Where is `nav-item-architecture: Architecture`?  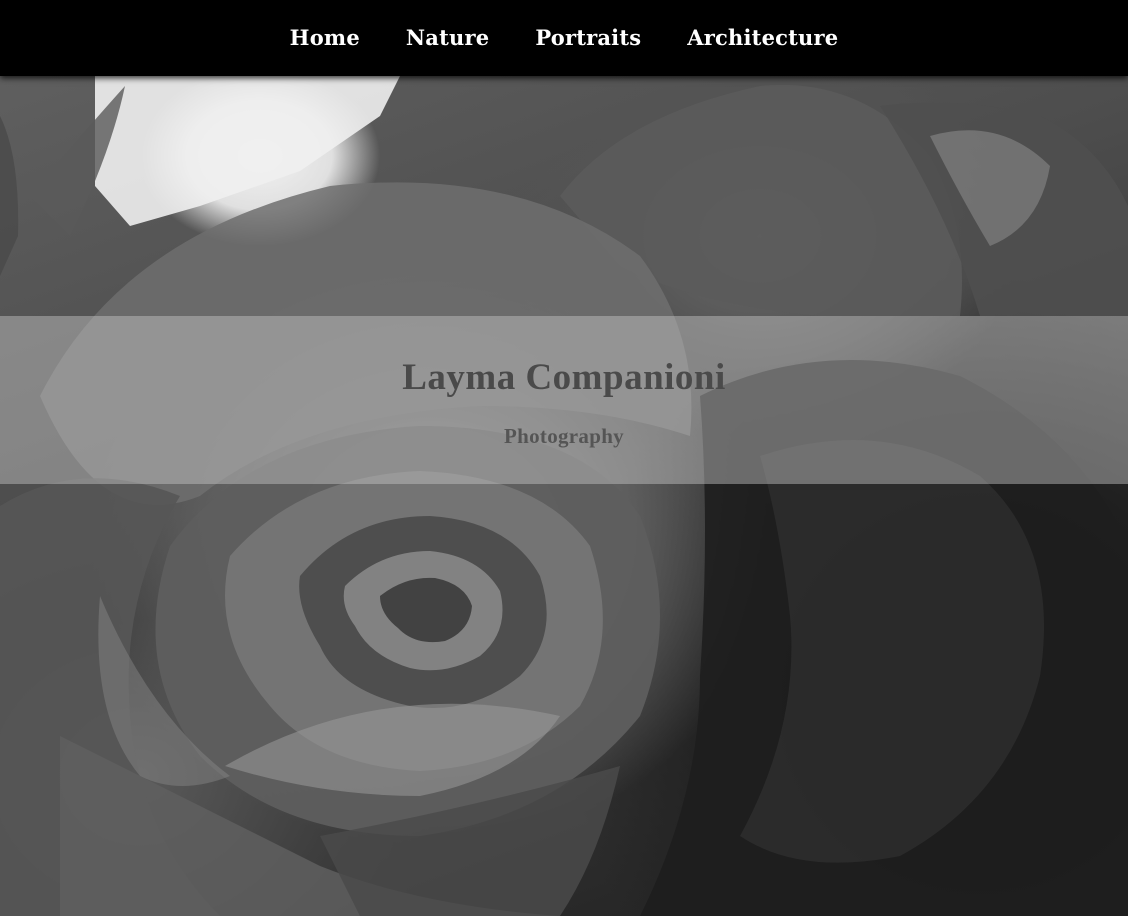 nav-item-architecture: Architecture is located at coordinates (762, 37).